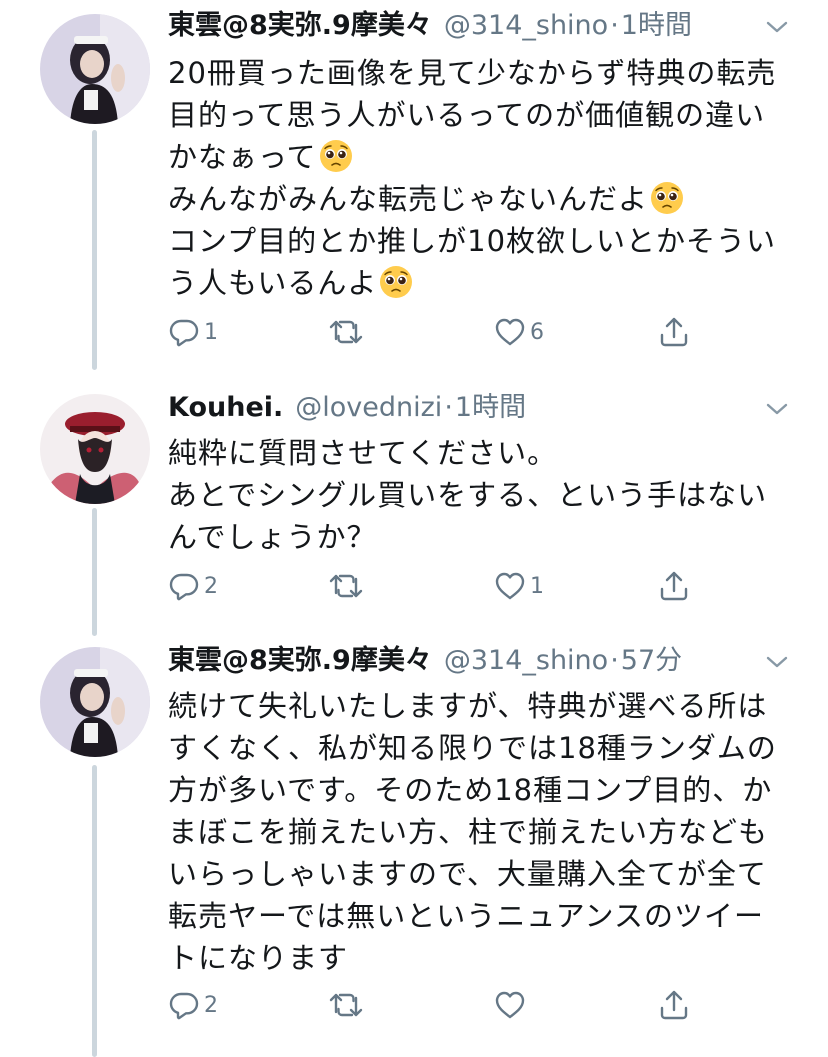 Image resolution: width=828 pixels, height=1057 pixels. Describe the element at coordinates (537, 332) in the screenshot. I see `like-count: 6` at that location.